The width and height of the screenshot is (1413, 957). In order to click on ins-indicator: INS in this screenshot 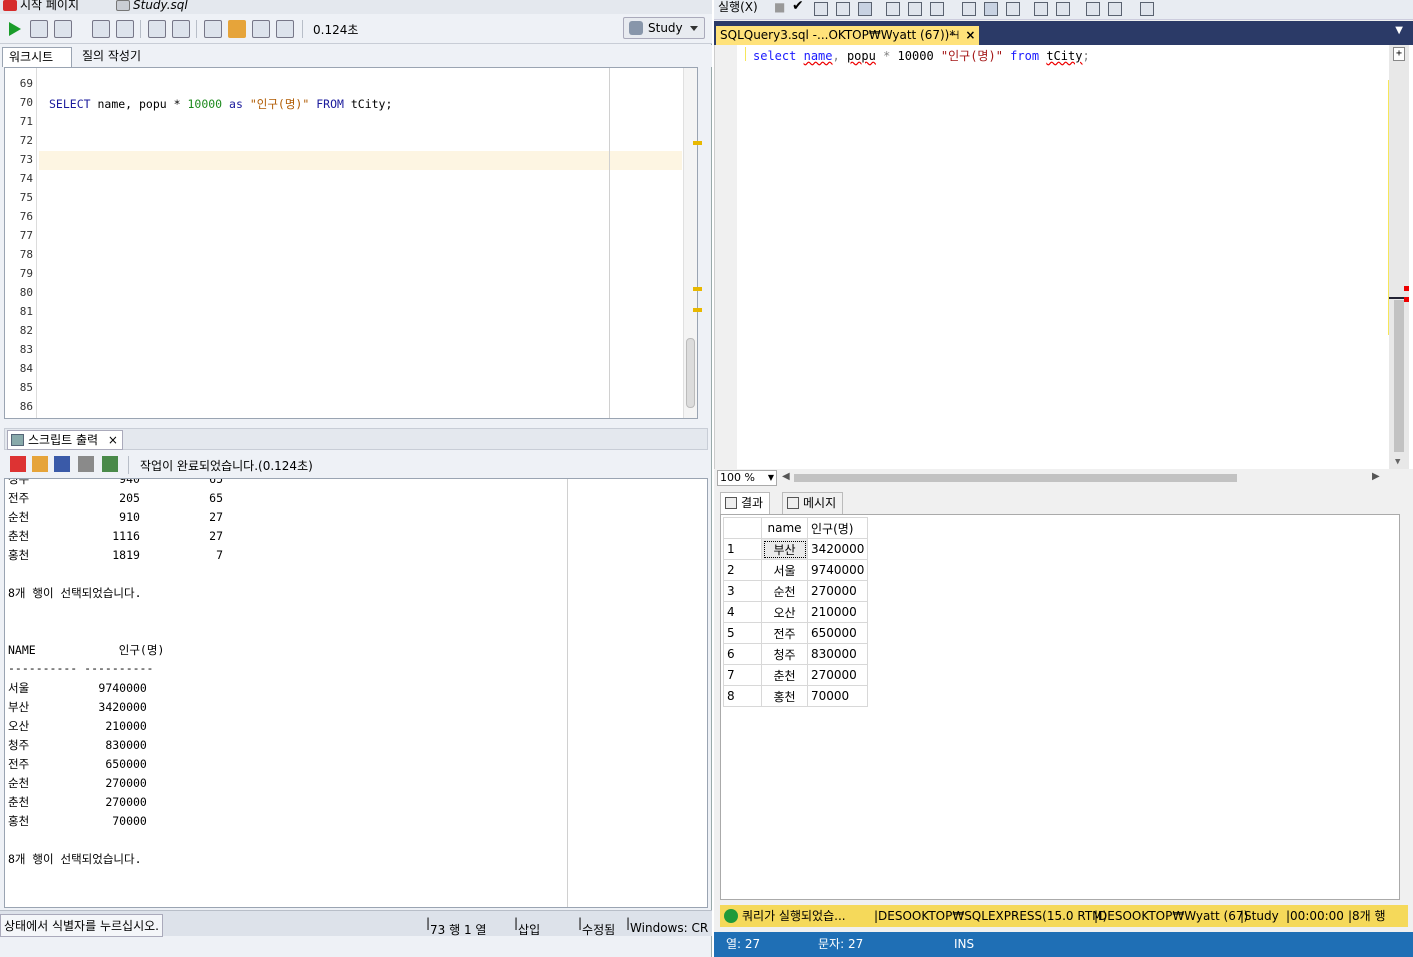, I will do `click(964, 944)`.